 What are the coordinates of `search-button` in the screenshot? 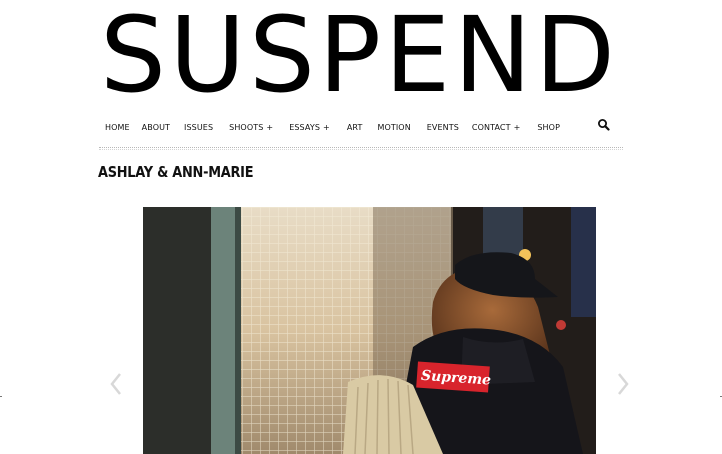 It's located at (604, 125).